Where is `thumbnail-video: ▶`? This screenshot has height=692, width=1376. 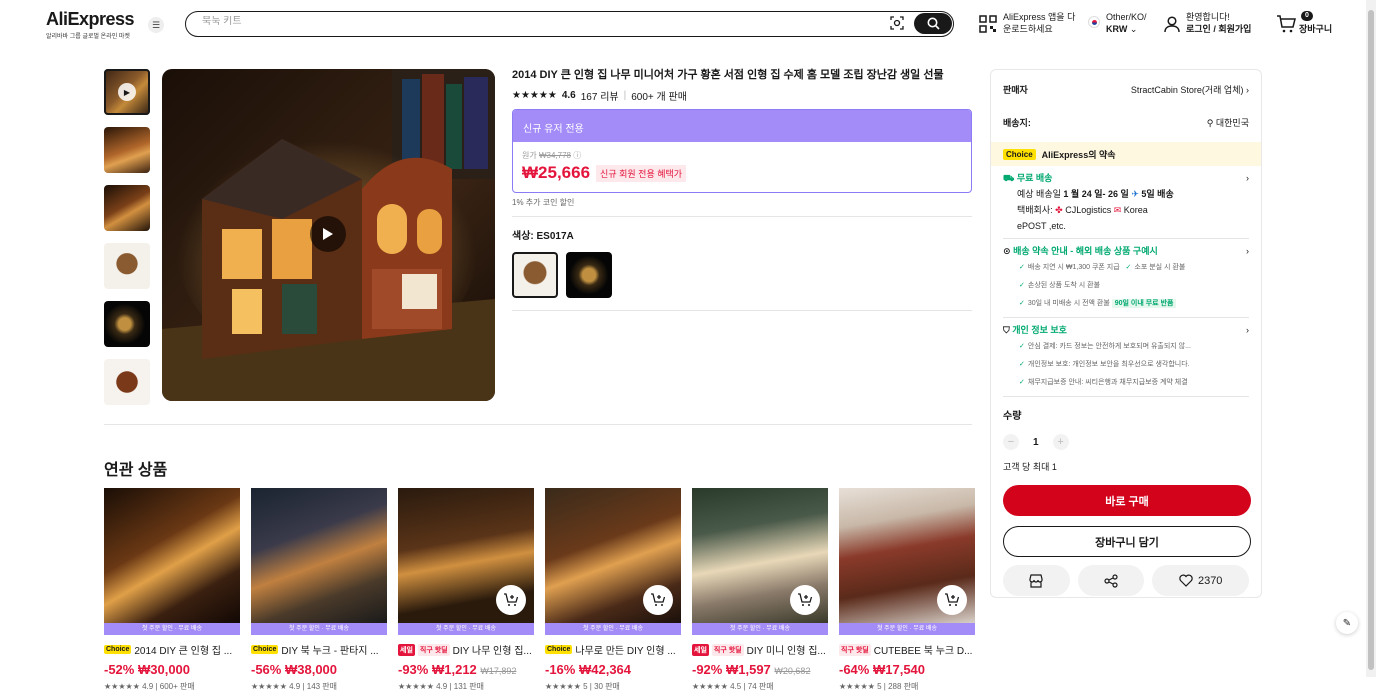 thumbnail-video: ▶ is located at coordinates (127, 92).